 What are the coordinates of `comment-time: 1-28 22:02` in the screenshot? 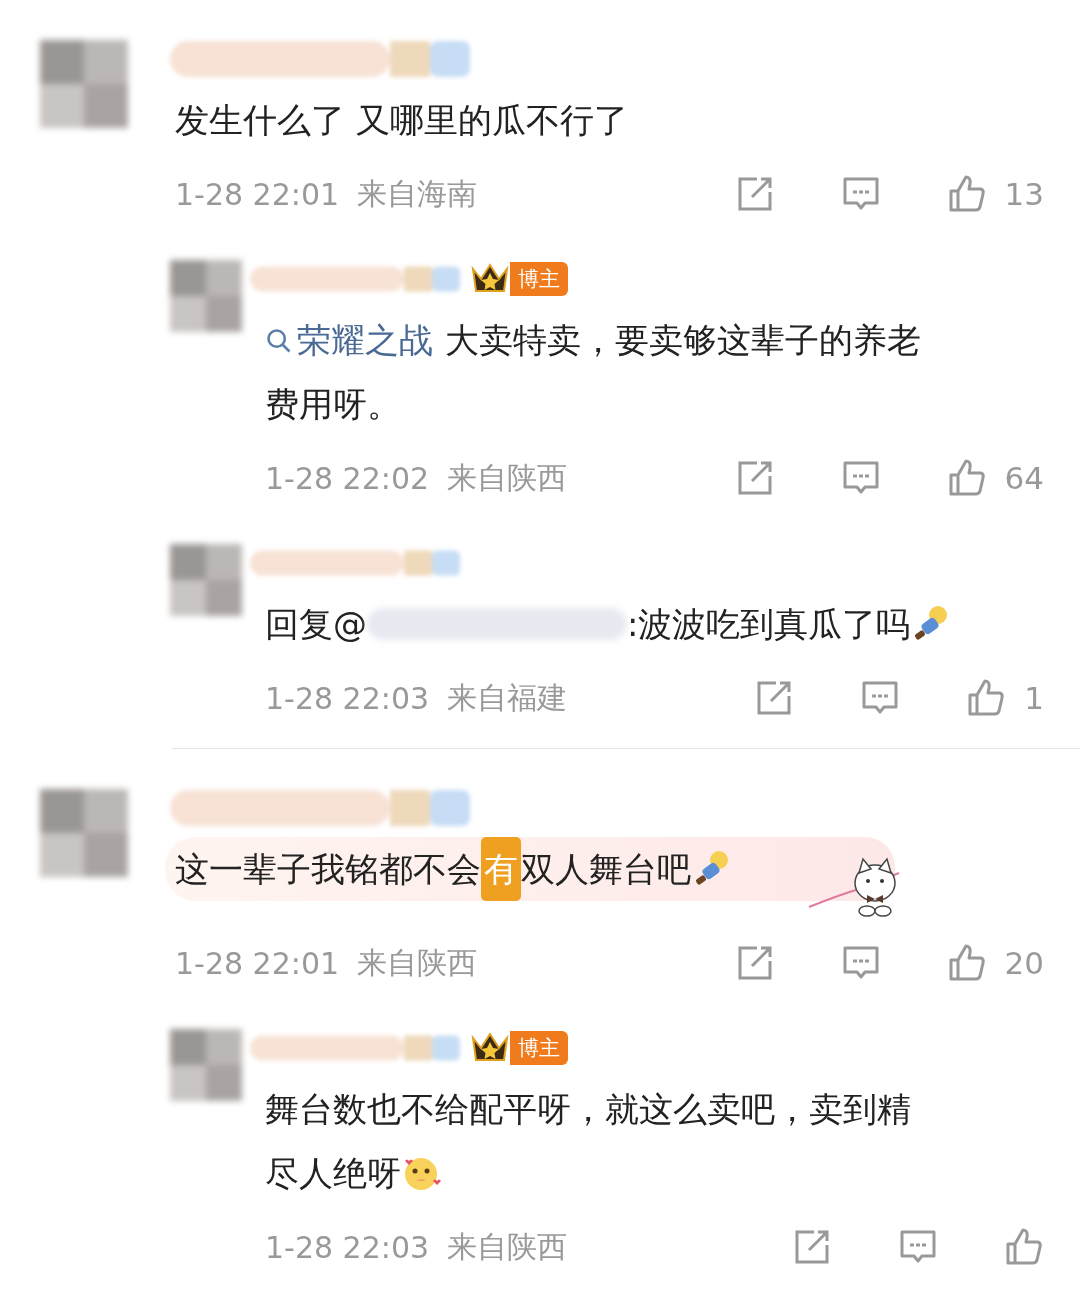 It's located at (347, 478).